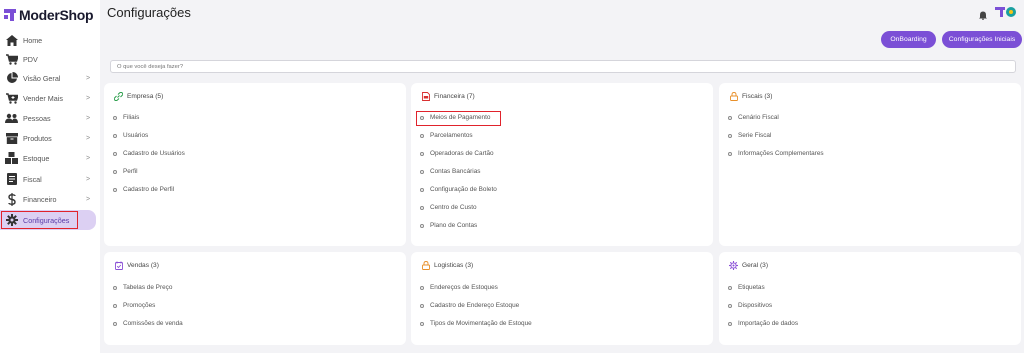 Image resolution: width=1024 pixels, height=353 pixels. I want to click on item-label: Serie Fiscal, so click(755, 135).